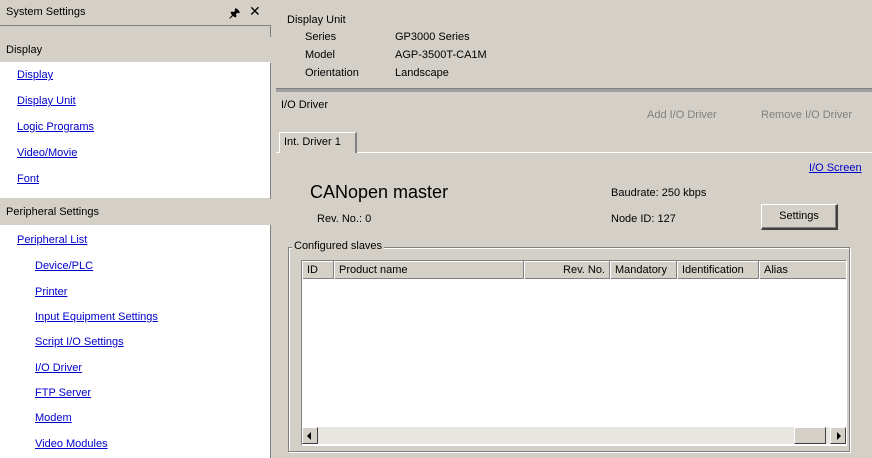  Describe the element at coordinates (79, 342) in the screenshot. I see `link-script-io-settings: Script I/O Settings` at that location.